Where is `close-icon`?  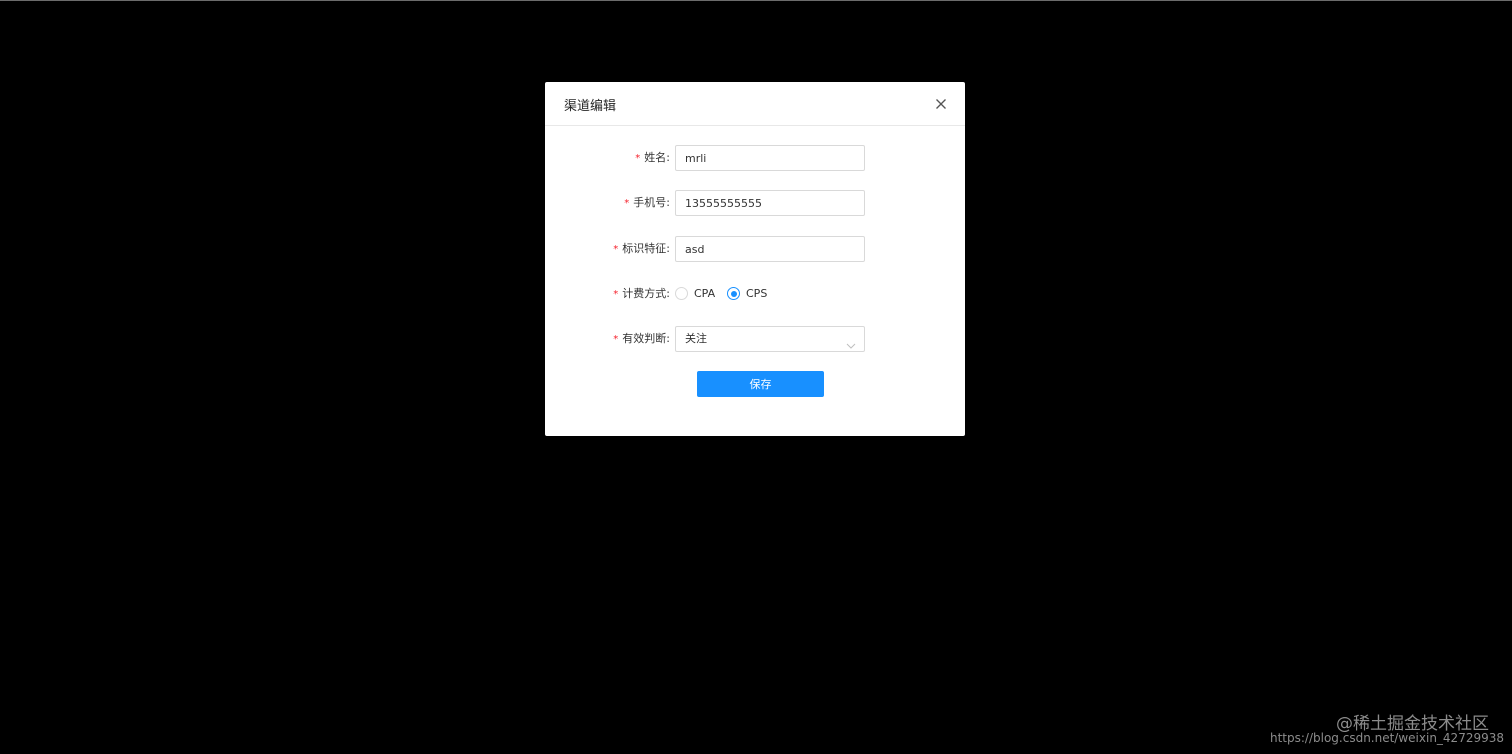 close-icon is located at coordinates (941, 104).